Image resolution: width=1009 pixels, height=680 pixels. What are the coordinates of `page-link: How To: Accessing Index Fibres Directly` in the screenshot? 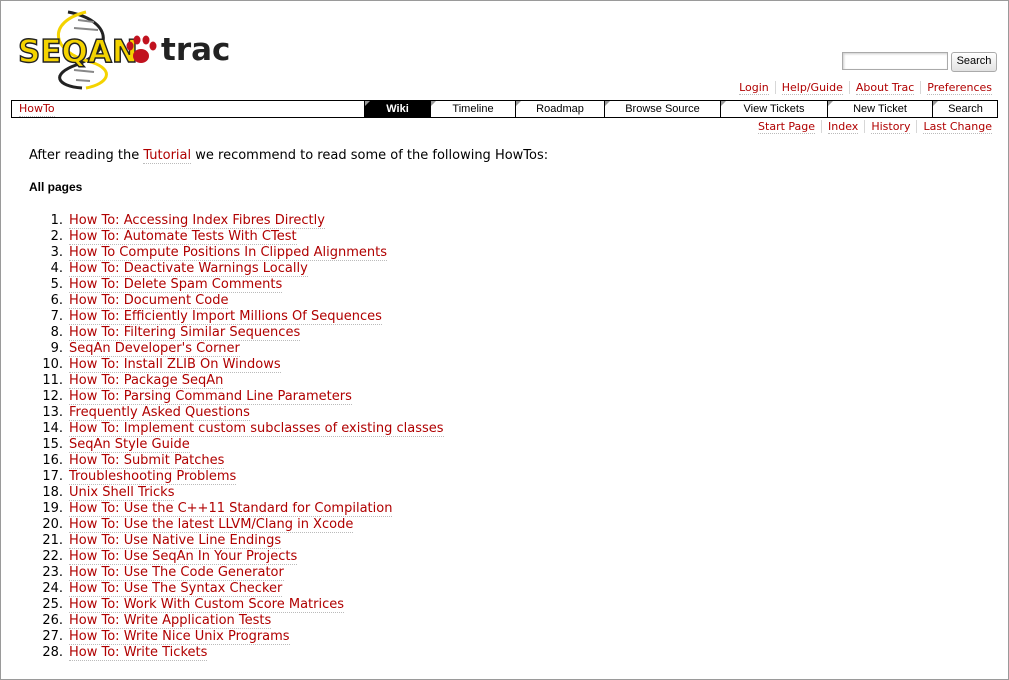 It's located at (197, 221).